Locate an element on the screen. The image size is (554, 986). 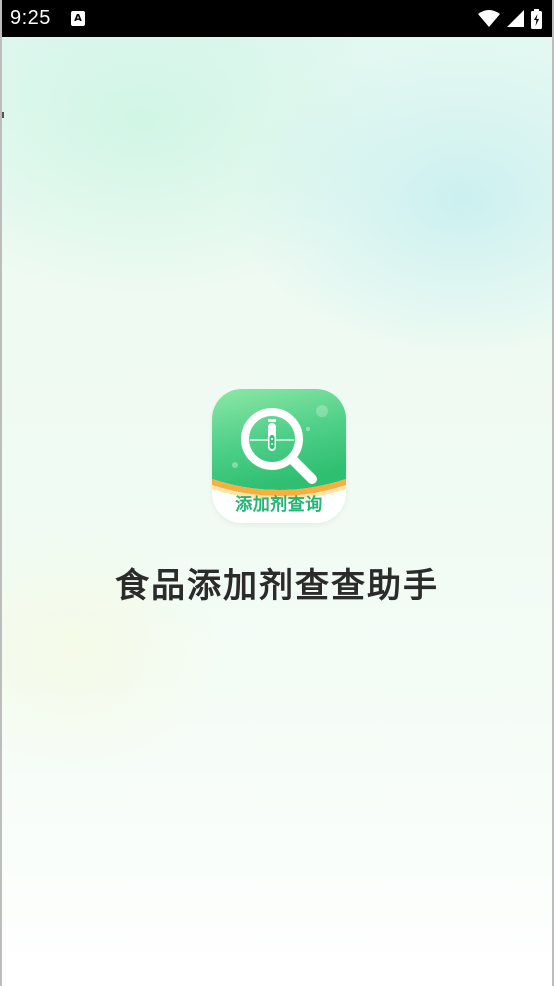
status-icons is located at coordinates (510, 18).